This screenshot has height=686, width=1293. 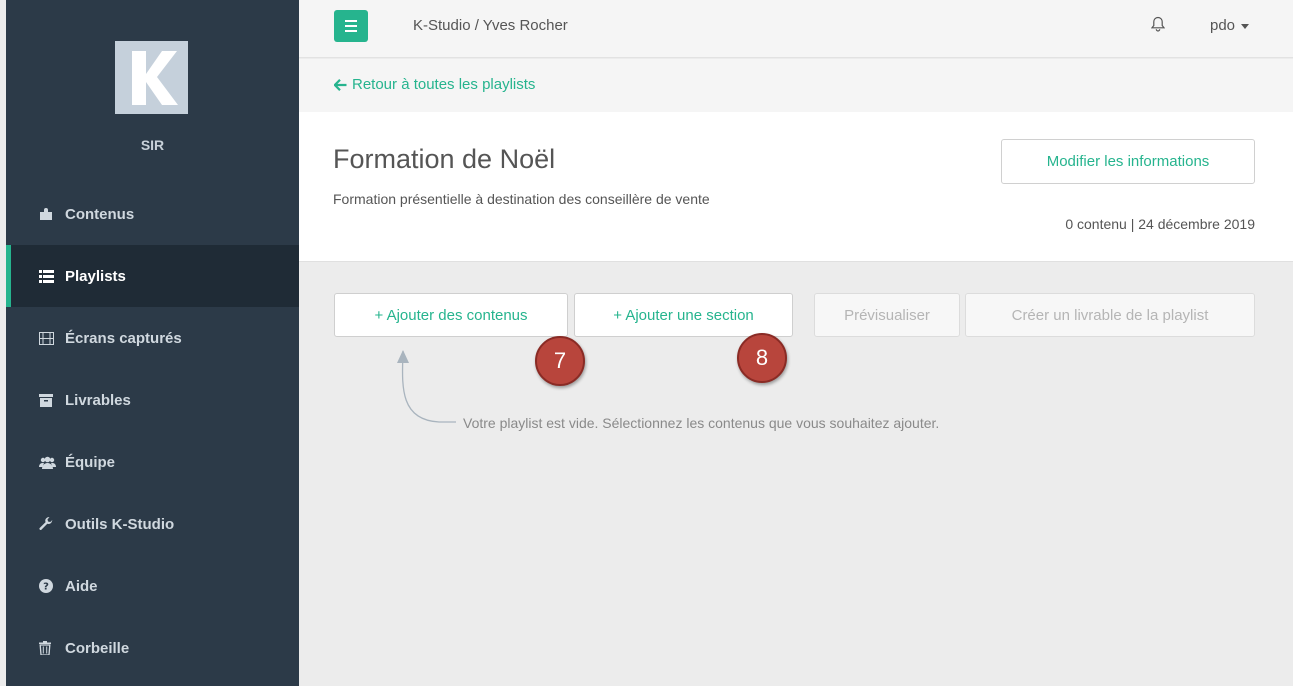 I want to click on username: pdo, so click(x=1223, y=25).